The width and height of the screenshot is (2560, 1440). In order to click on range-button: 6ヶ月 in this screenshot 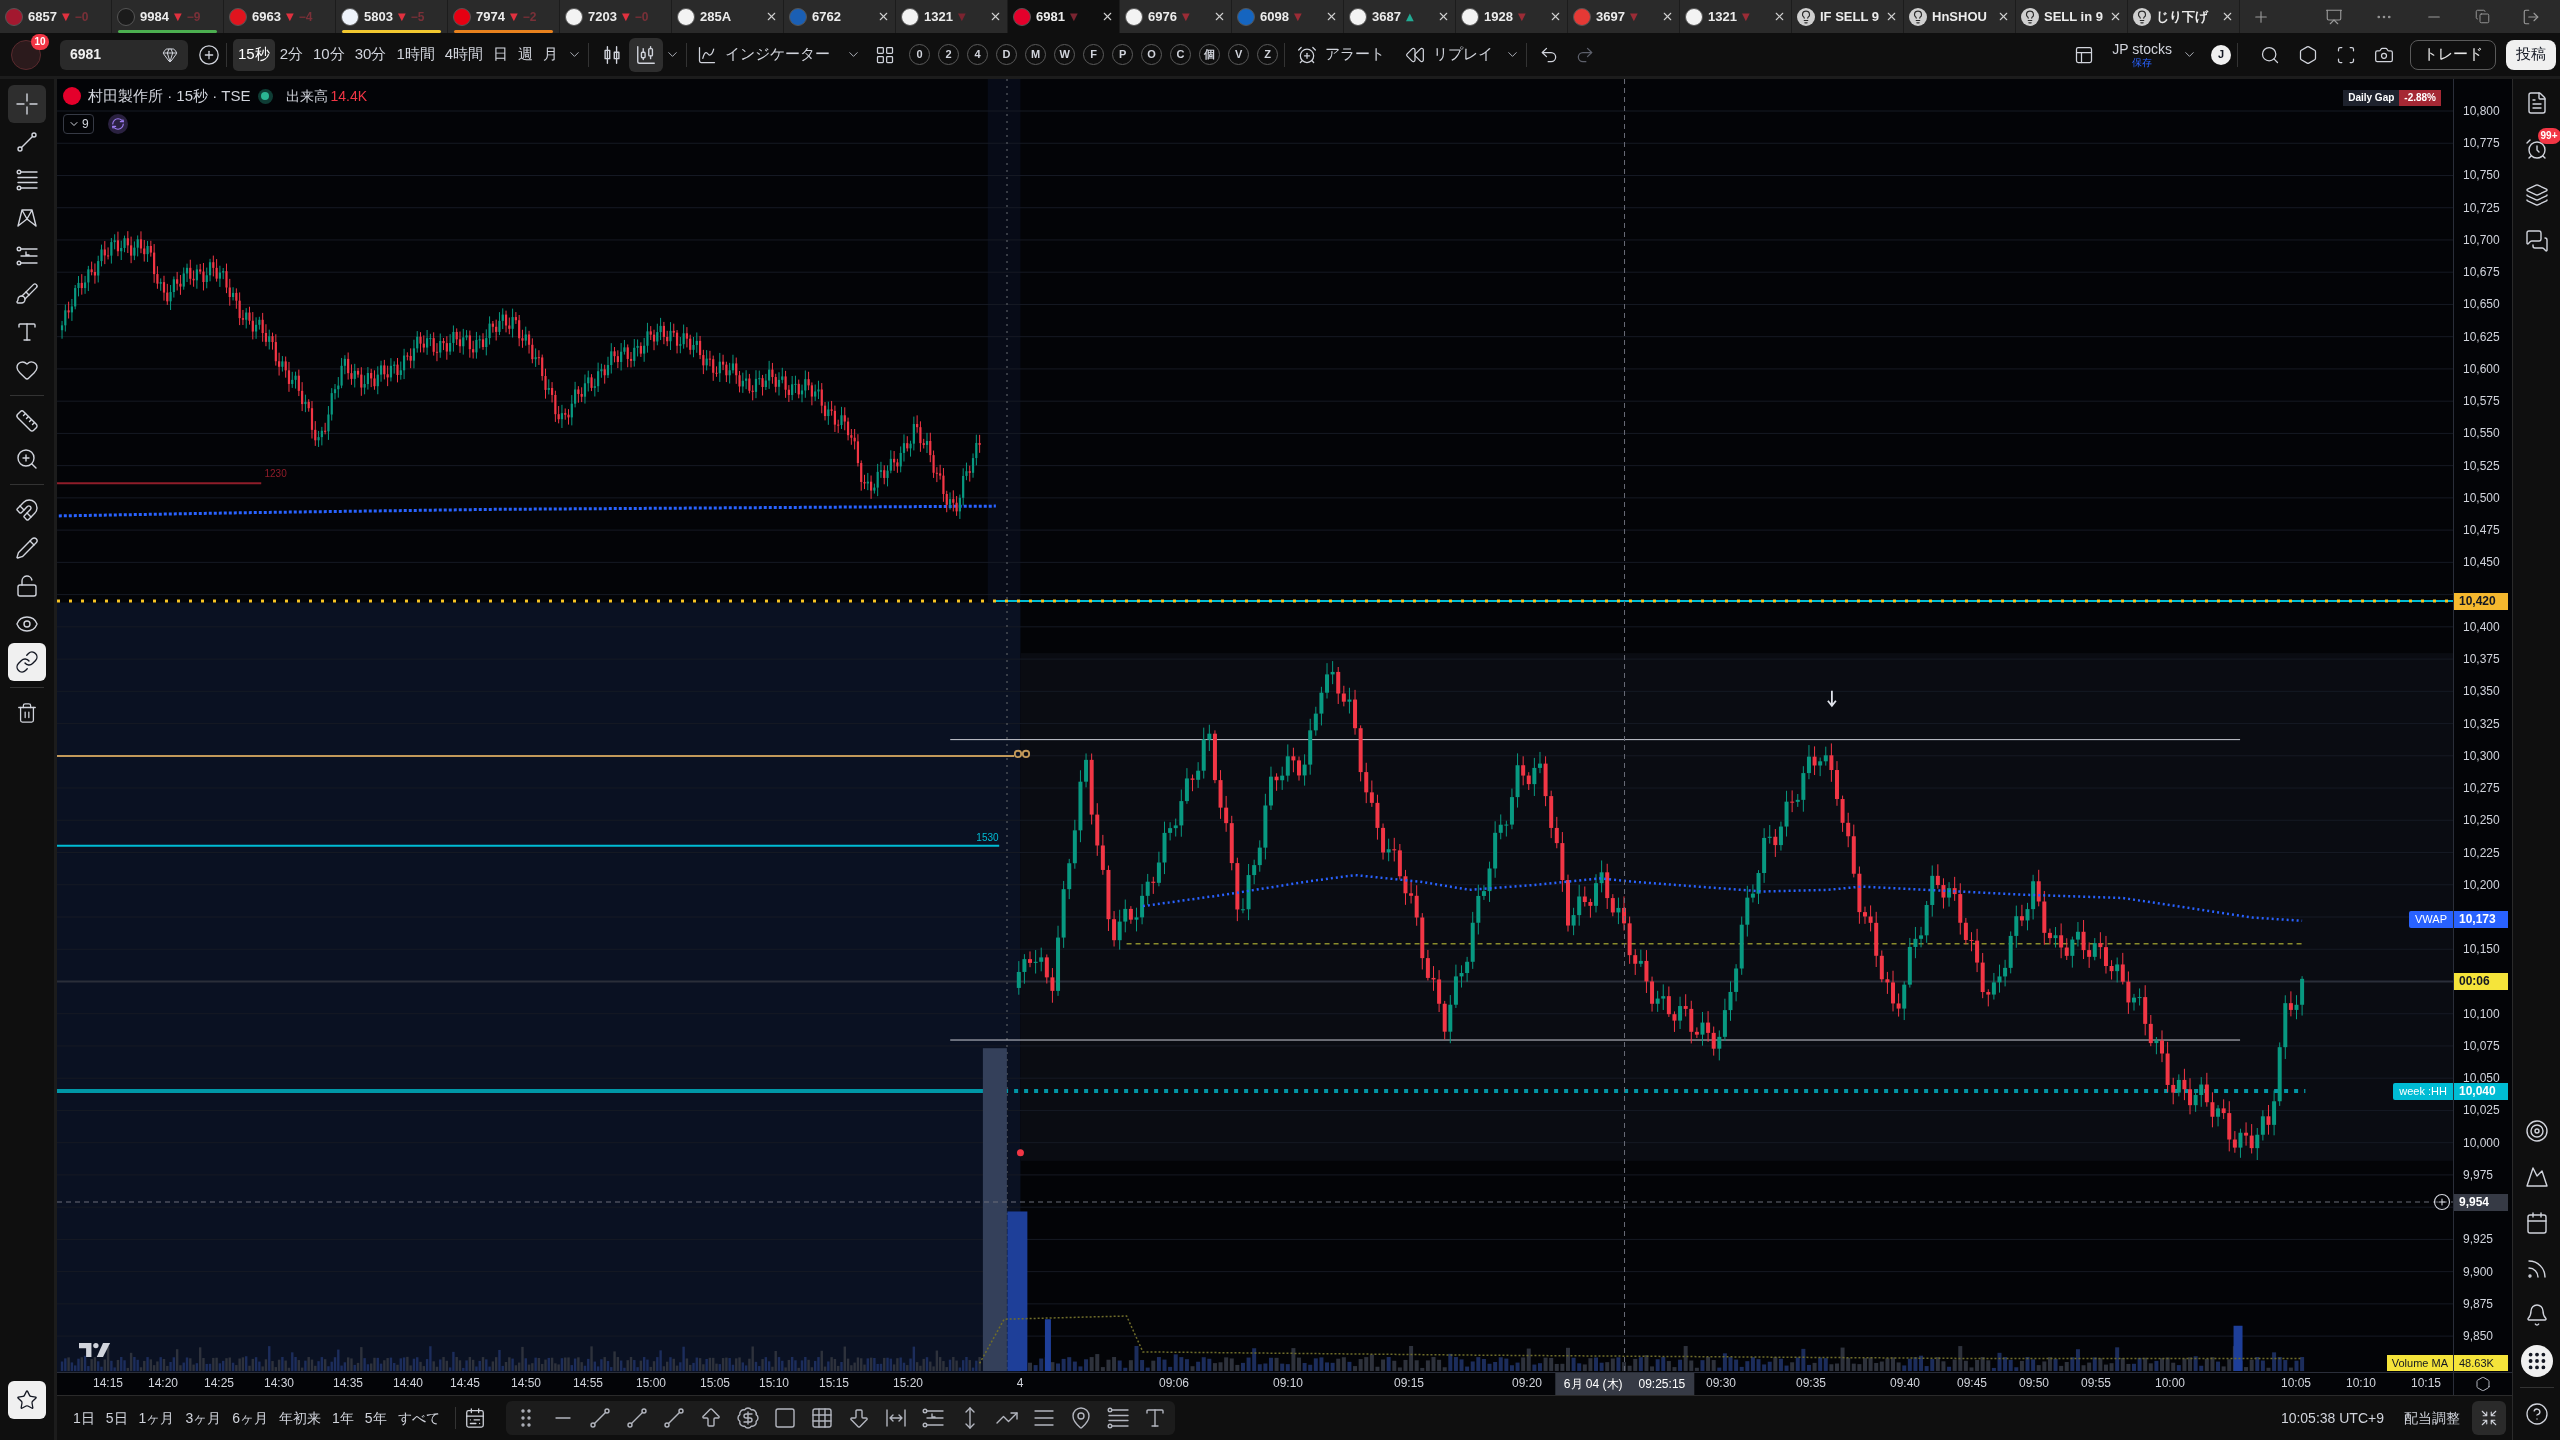, I will do `click(250, 1418)`.